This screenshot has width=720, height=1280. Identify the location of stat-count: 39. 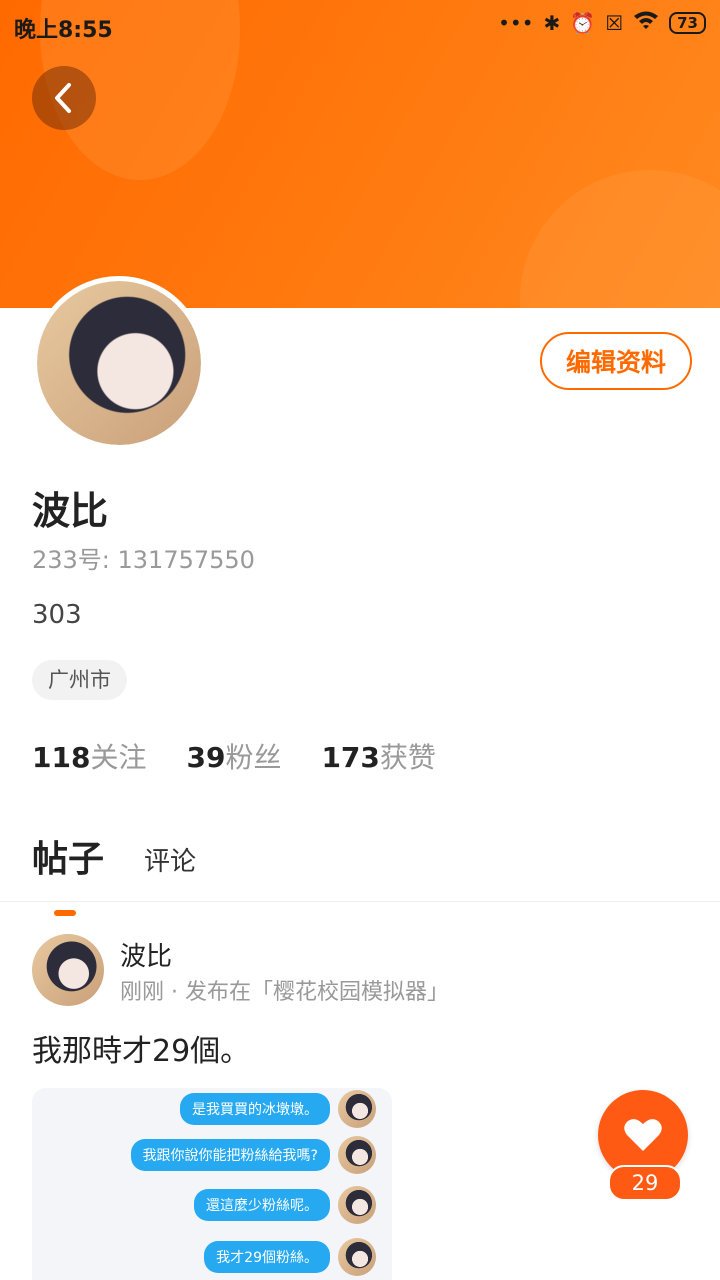
(206, 757).